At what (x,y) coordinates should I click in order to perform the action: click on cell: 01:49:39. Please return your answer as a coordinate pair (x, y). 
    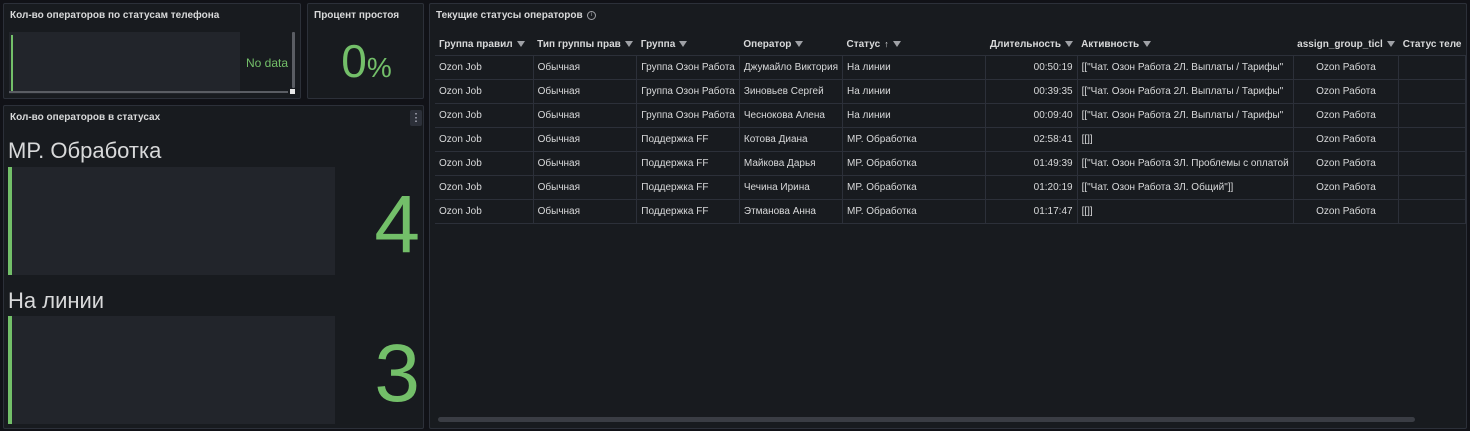
    Looking at the image, I should click on (1031, 163).